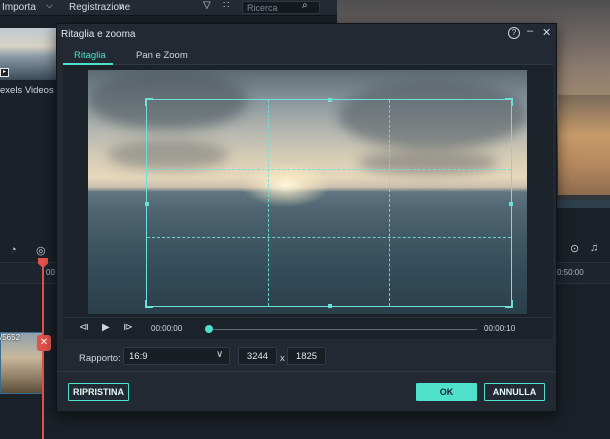 The height and width of the screenshot is (439, 610). Describe the element at coordinates (176, 356) in the screenshot. I see `aspect-ratio-select: 16:9` at that location.